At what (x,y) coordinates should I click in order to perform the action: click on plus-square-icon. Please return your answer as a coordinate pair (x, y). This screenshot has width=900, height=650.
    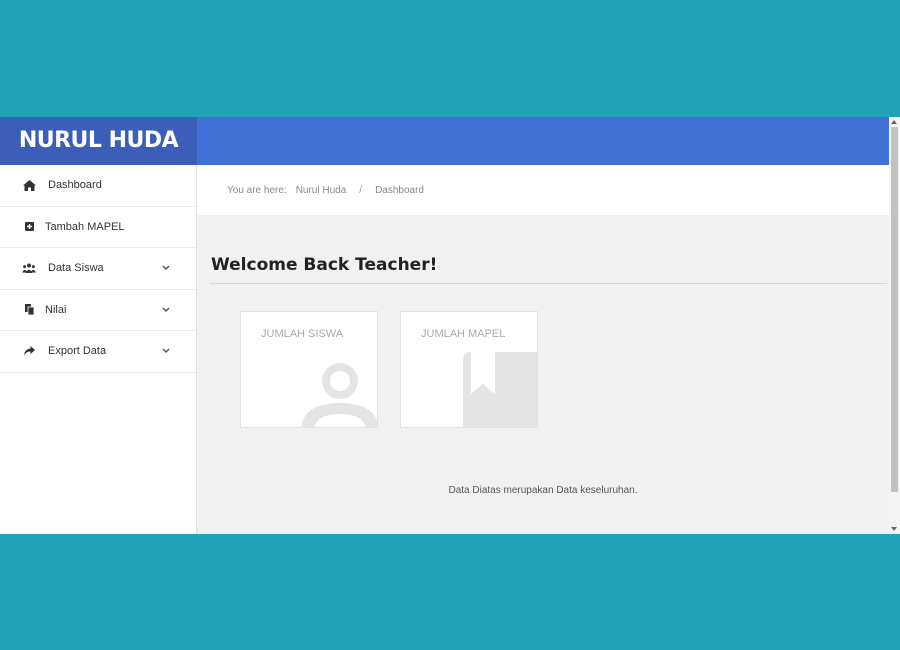
    Looking at the image, I should click on (29, 227).